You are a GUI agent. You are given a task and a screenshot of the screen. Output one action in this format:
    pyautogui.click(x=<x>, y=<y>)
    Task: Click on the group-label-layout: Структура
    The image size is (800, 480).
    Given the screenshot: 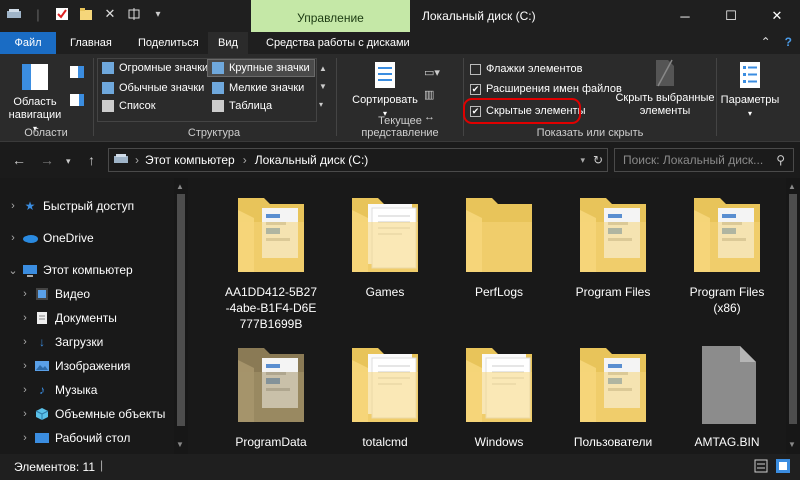 What is the action you would take?
    pyautogui.click(x=214, y=133)
    